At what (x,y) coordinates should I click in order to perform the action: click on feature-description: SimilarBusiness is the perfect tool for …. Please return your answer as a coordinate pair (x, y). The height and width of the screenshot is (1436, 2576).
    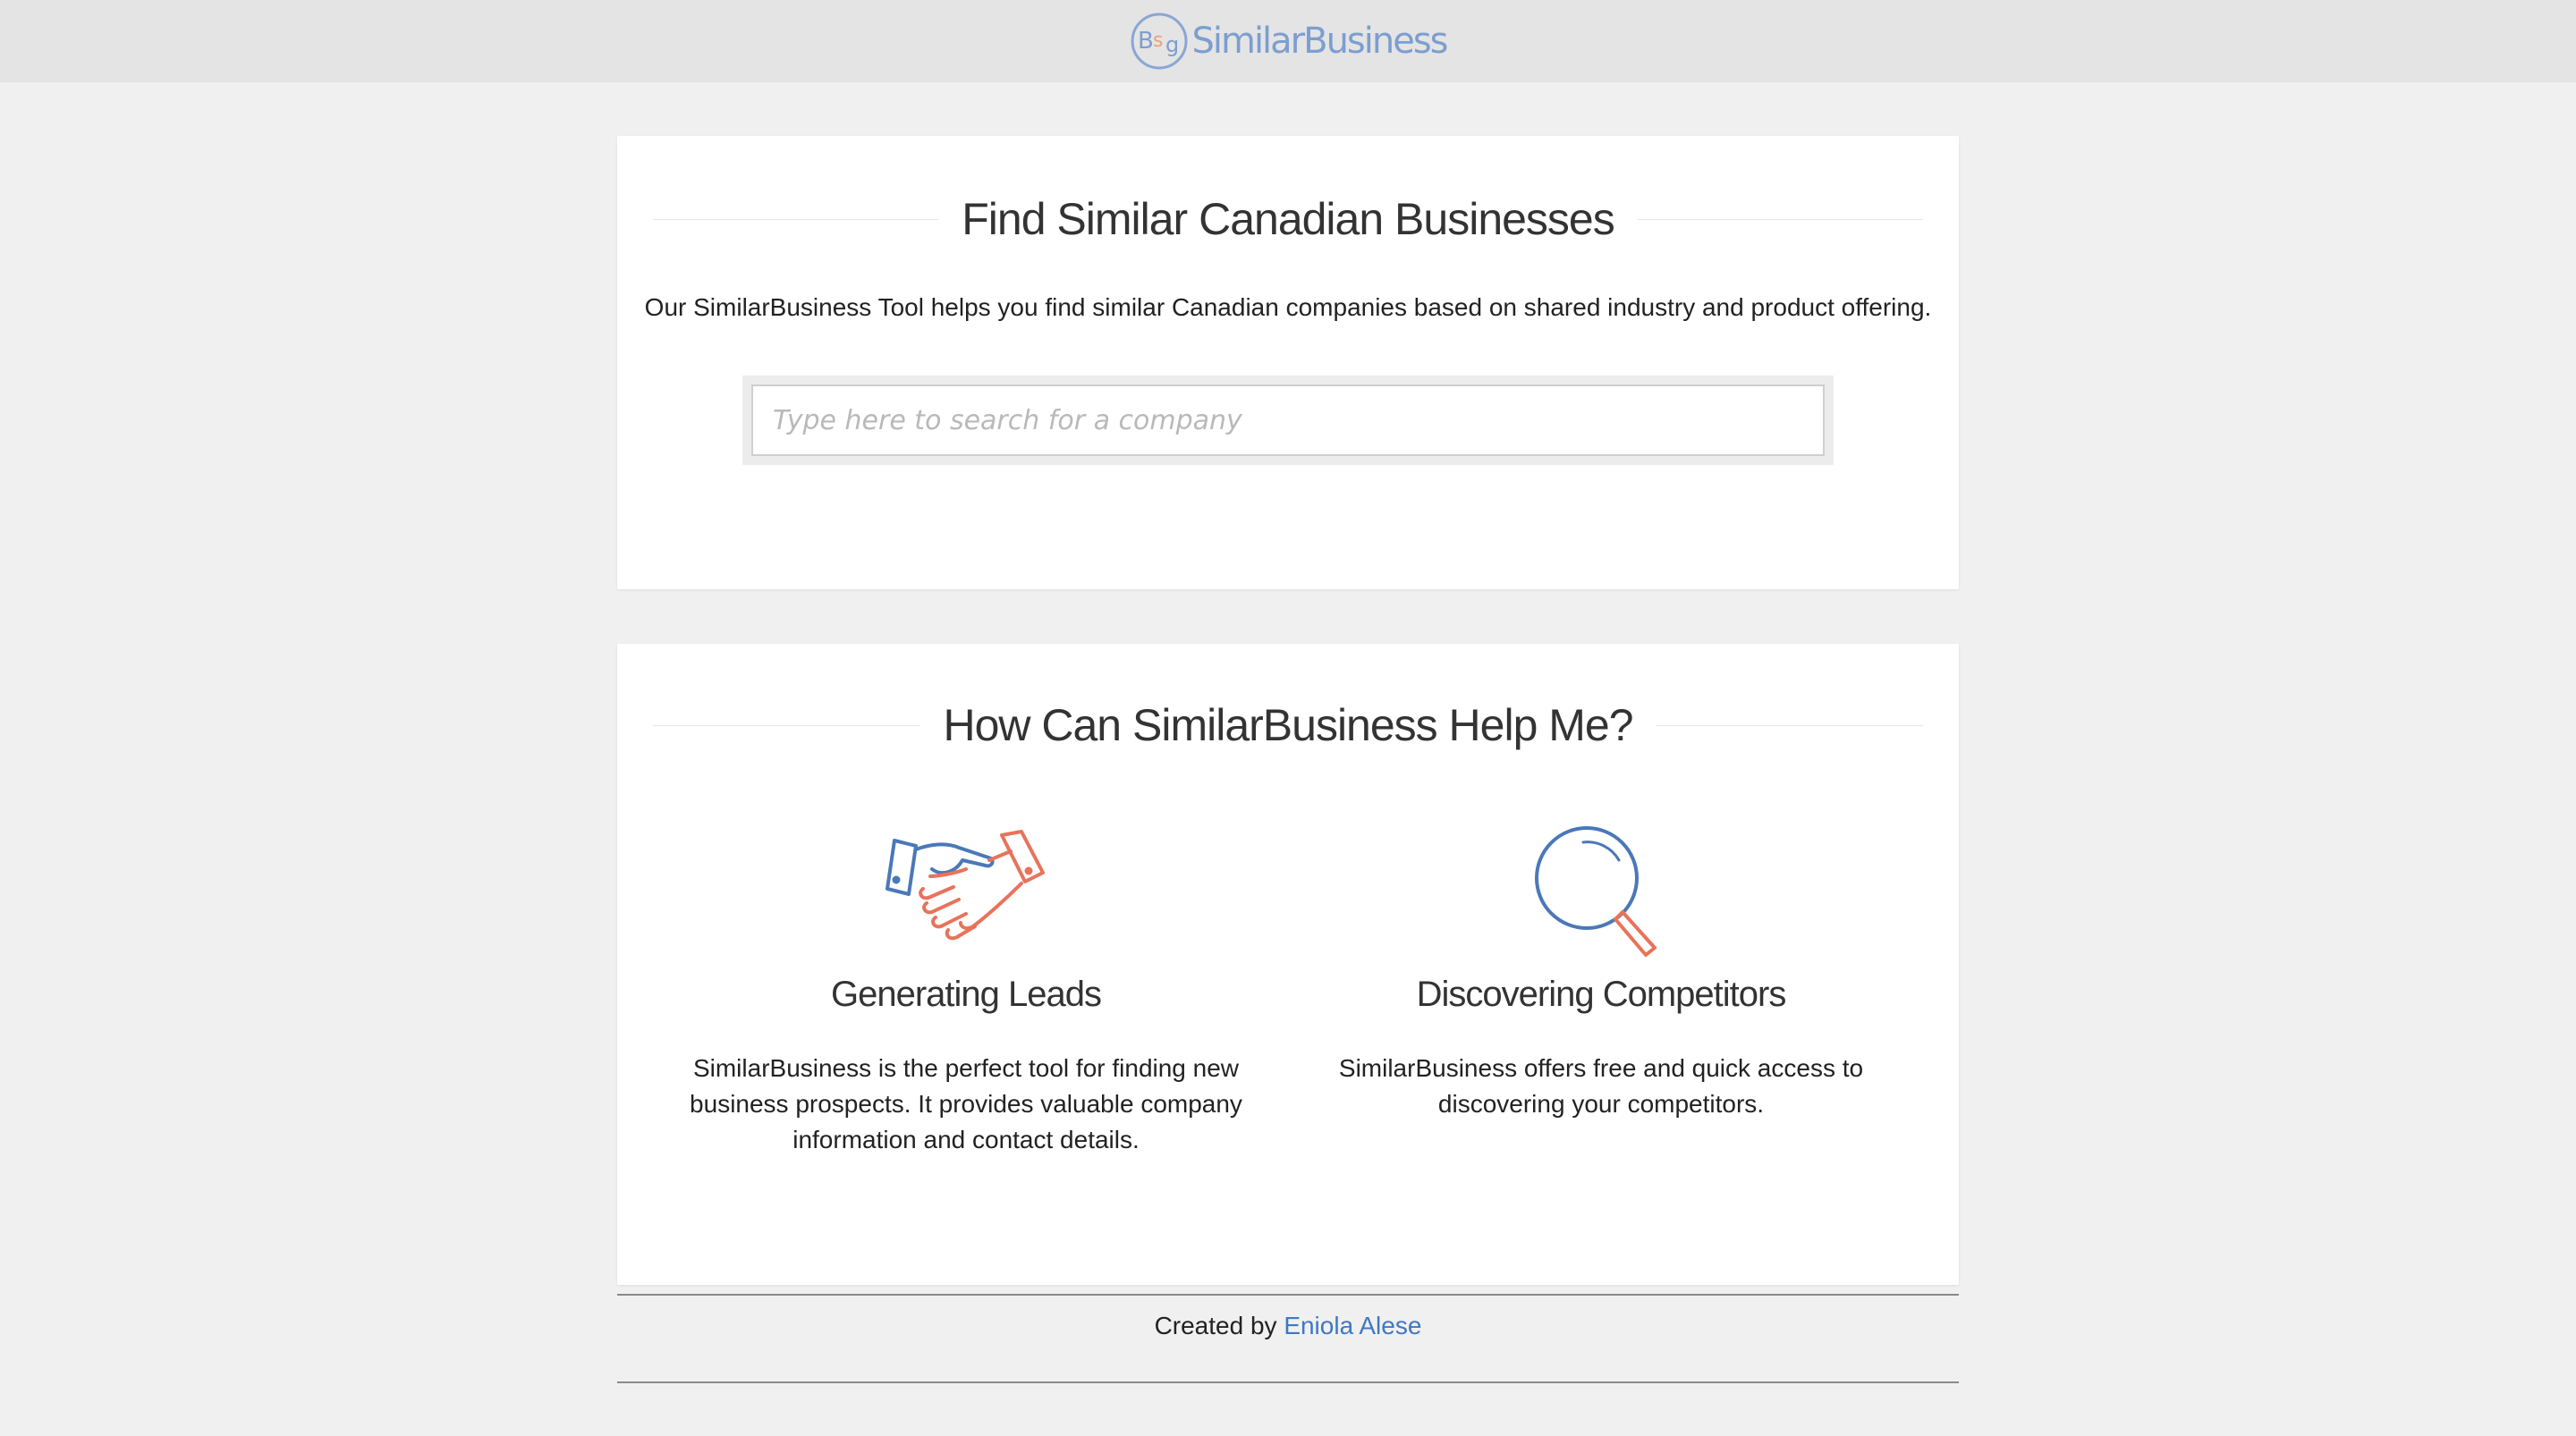
    Looking at the image, I should click on (966, 1103).